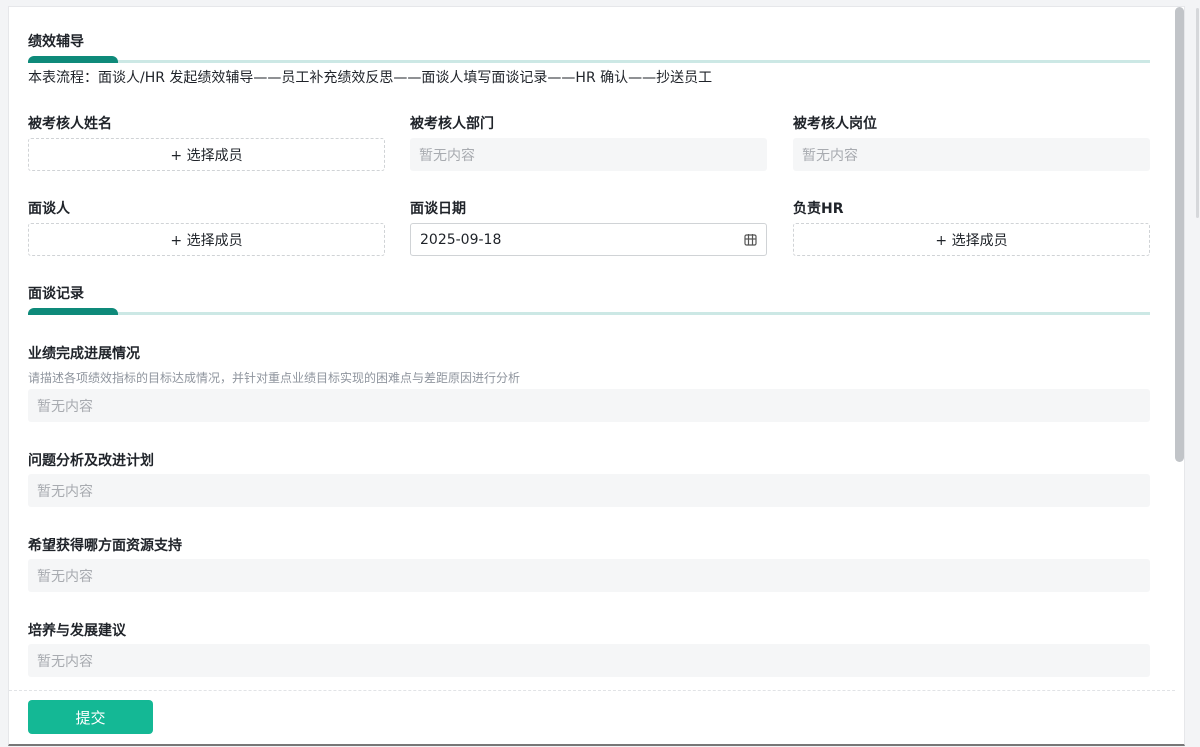  I want to click on record-label: 业绩完成进展情况, so click(84, 354).